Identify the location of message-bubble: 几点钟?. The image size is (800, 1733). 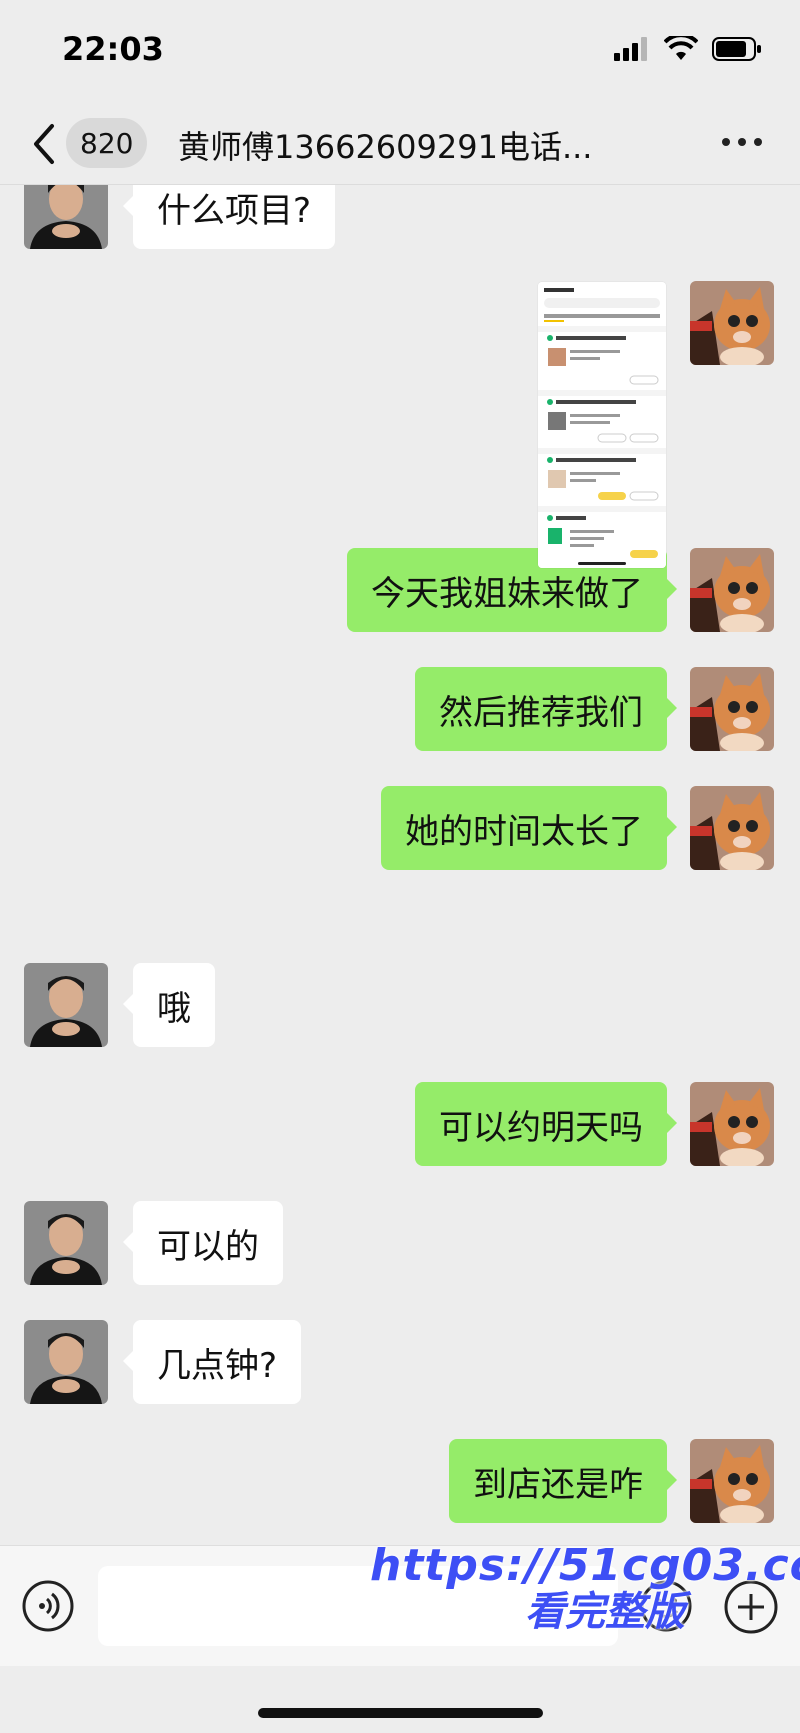
(212, 1362).